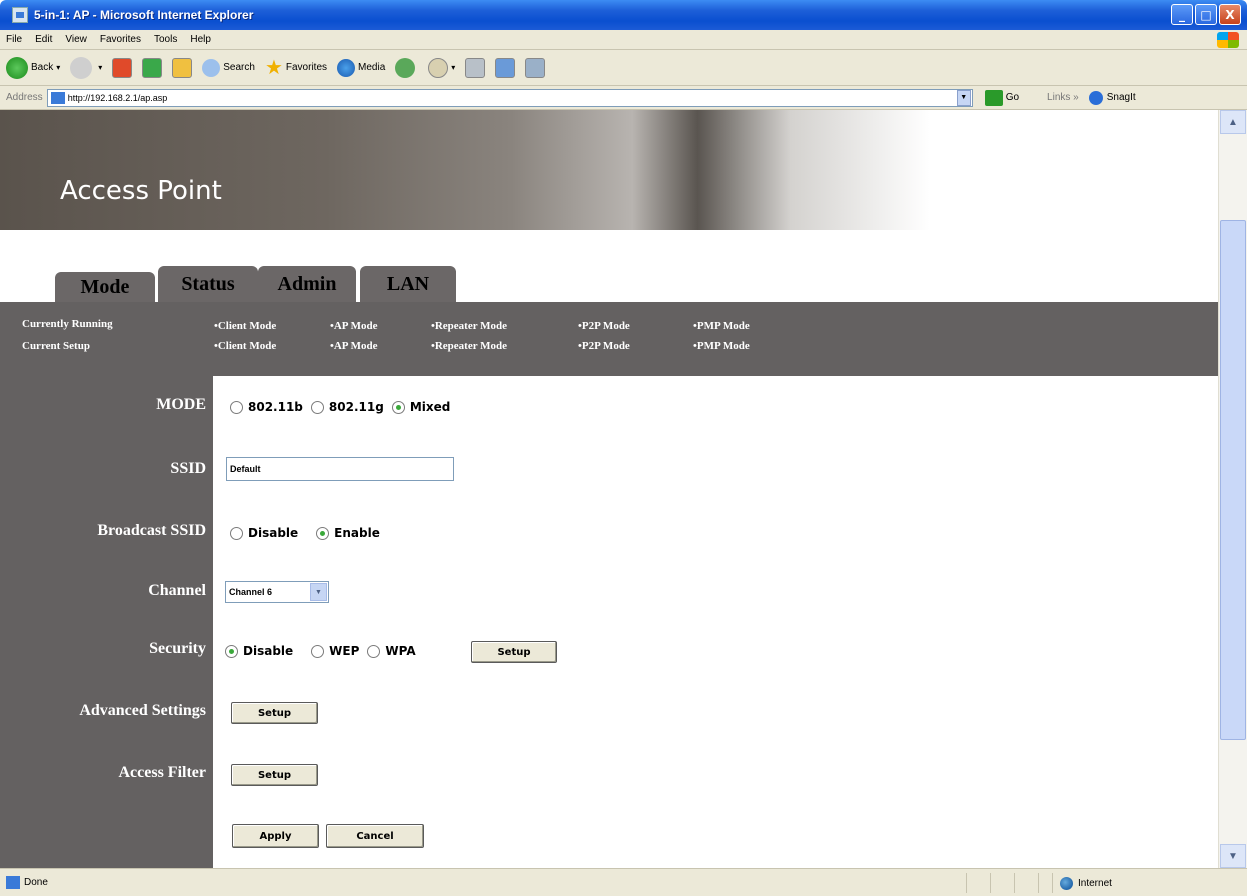 This screenshot has height=896, width=1247. I want to click on home-icon, so click(182, 67).